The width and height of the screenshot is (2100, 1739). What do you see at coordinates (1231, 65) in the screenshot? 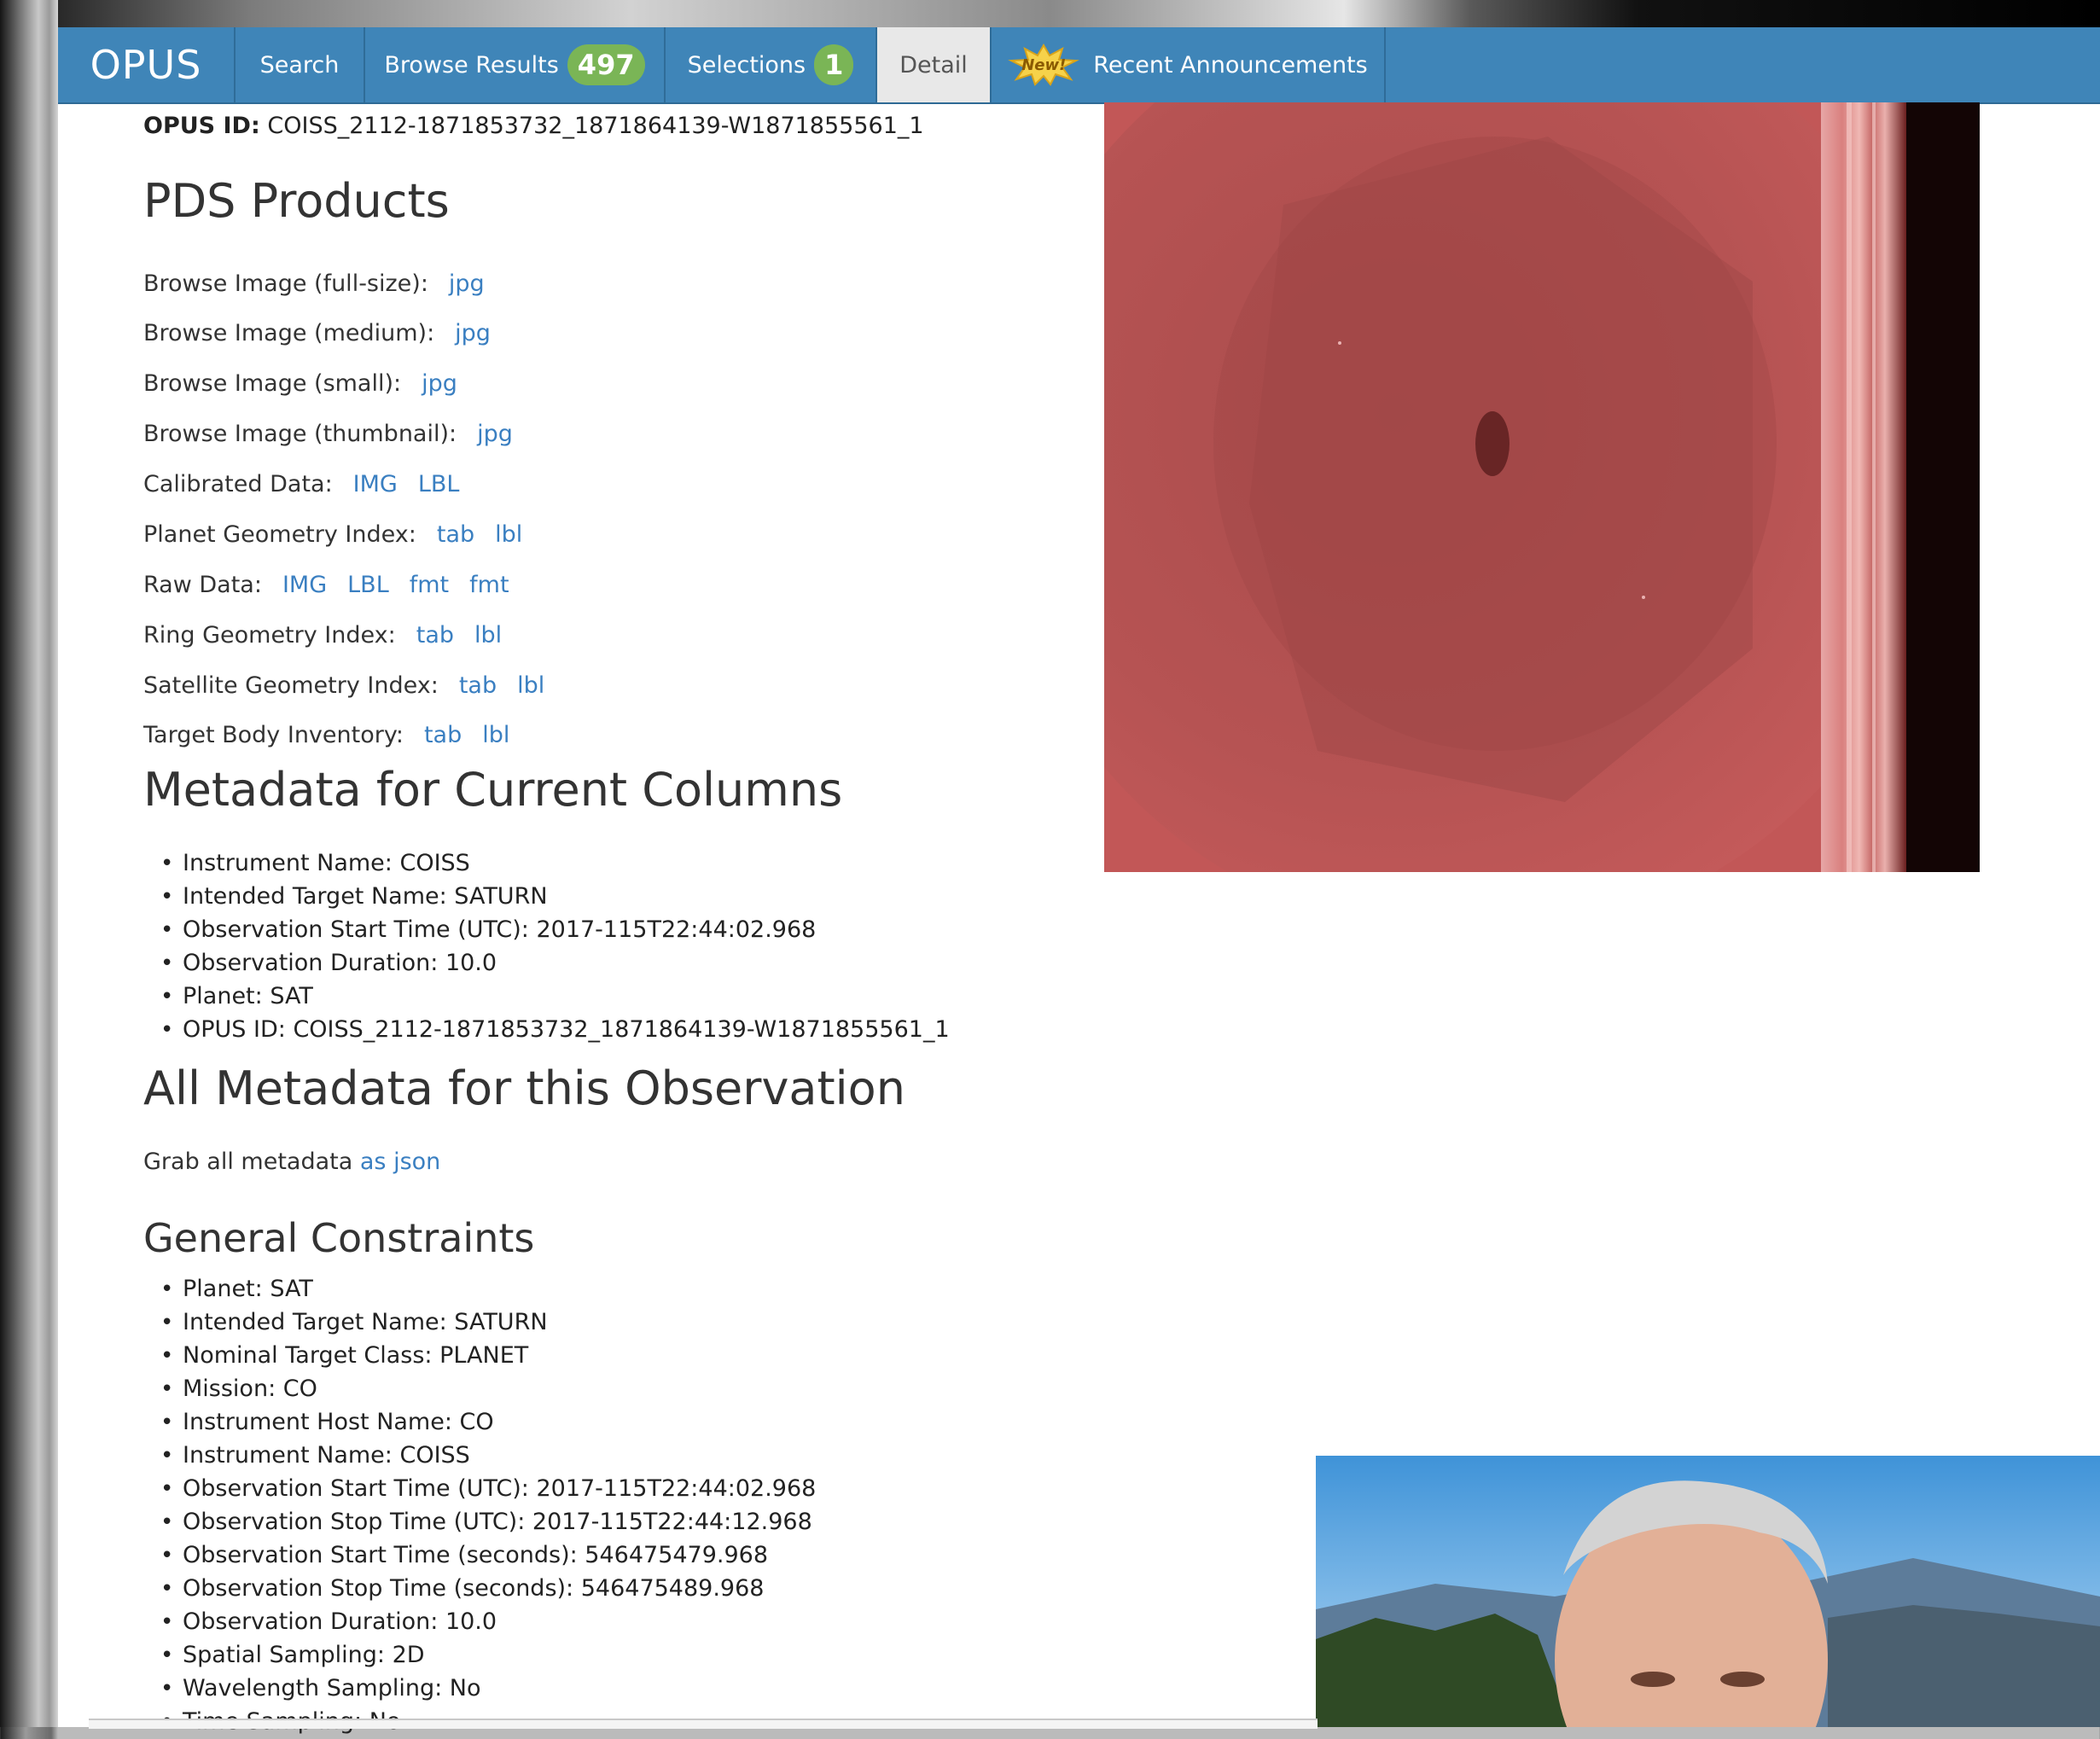
I see `tab-announcements-label: Recent Announcements` at bounding box center [1231, 65].